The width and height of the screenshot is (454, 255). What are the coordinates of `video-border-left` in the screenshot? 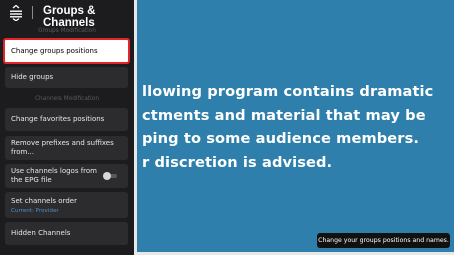 It's located at (135, 127).